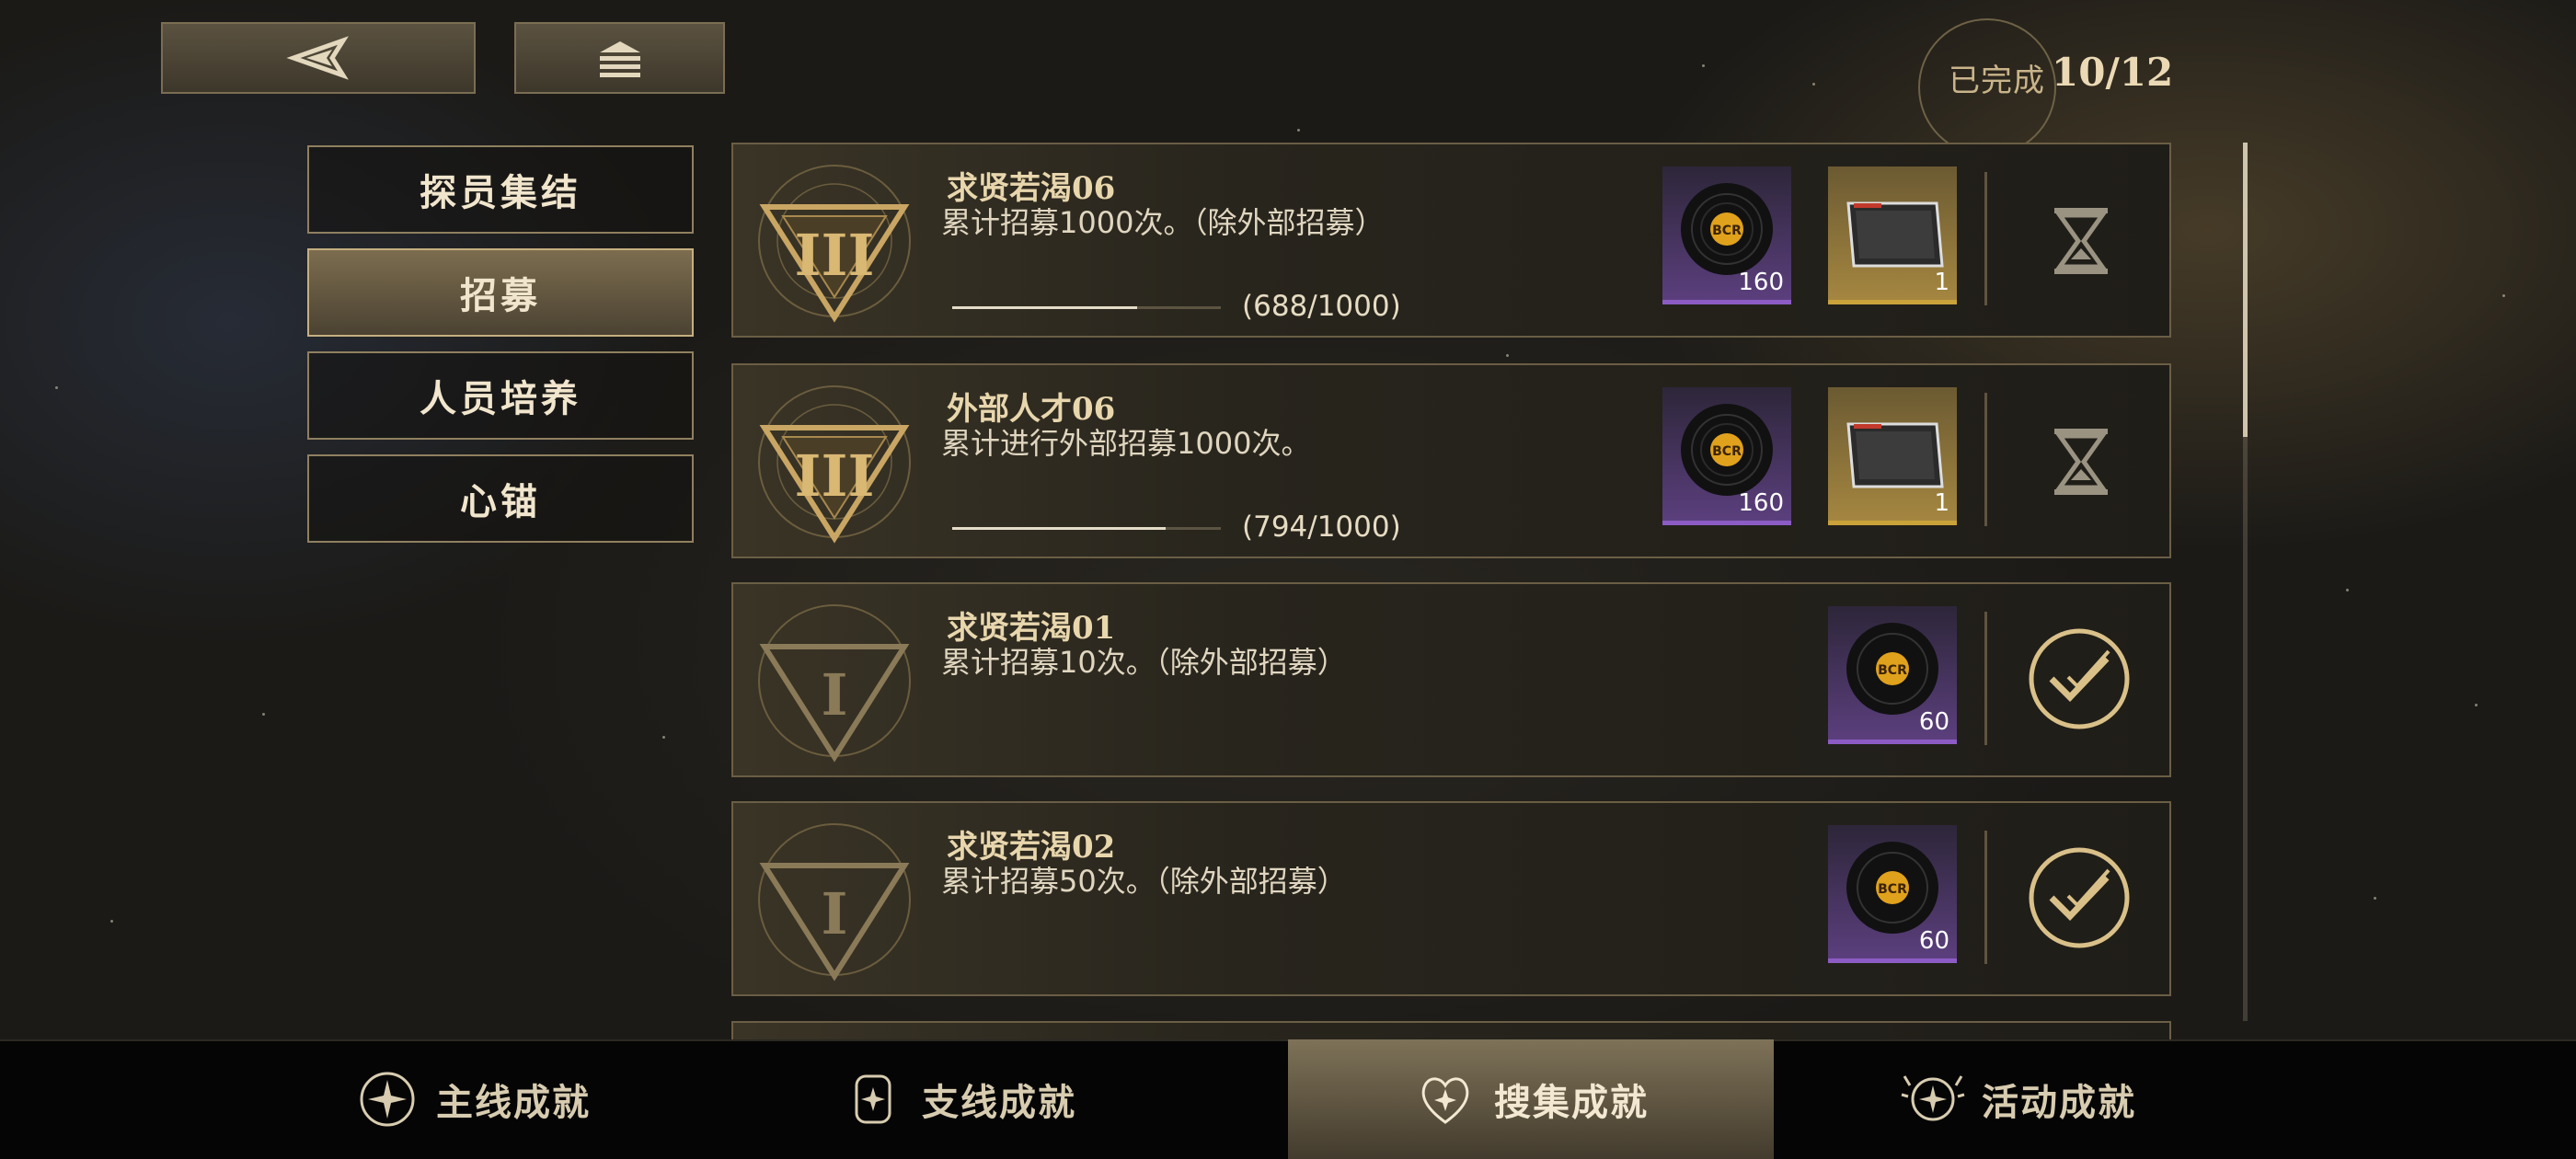 This screenshot has height=1159, width=2576. What do you see at coordinates (500, 498) in the screenshot?
I see `sidebar-item-heart-anchor: 心锚` at bounding box center [500, 498].